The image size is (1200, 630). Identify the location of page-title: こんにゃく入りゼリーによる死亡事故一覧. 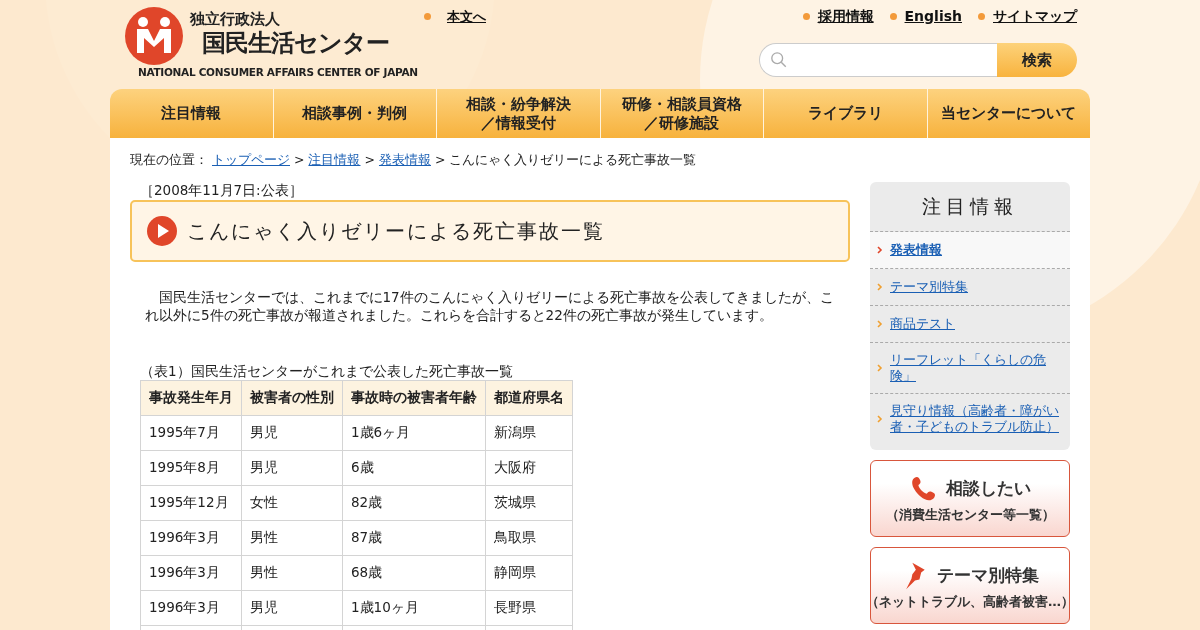
(396, 231).